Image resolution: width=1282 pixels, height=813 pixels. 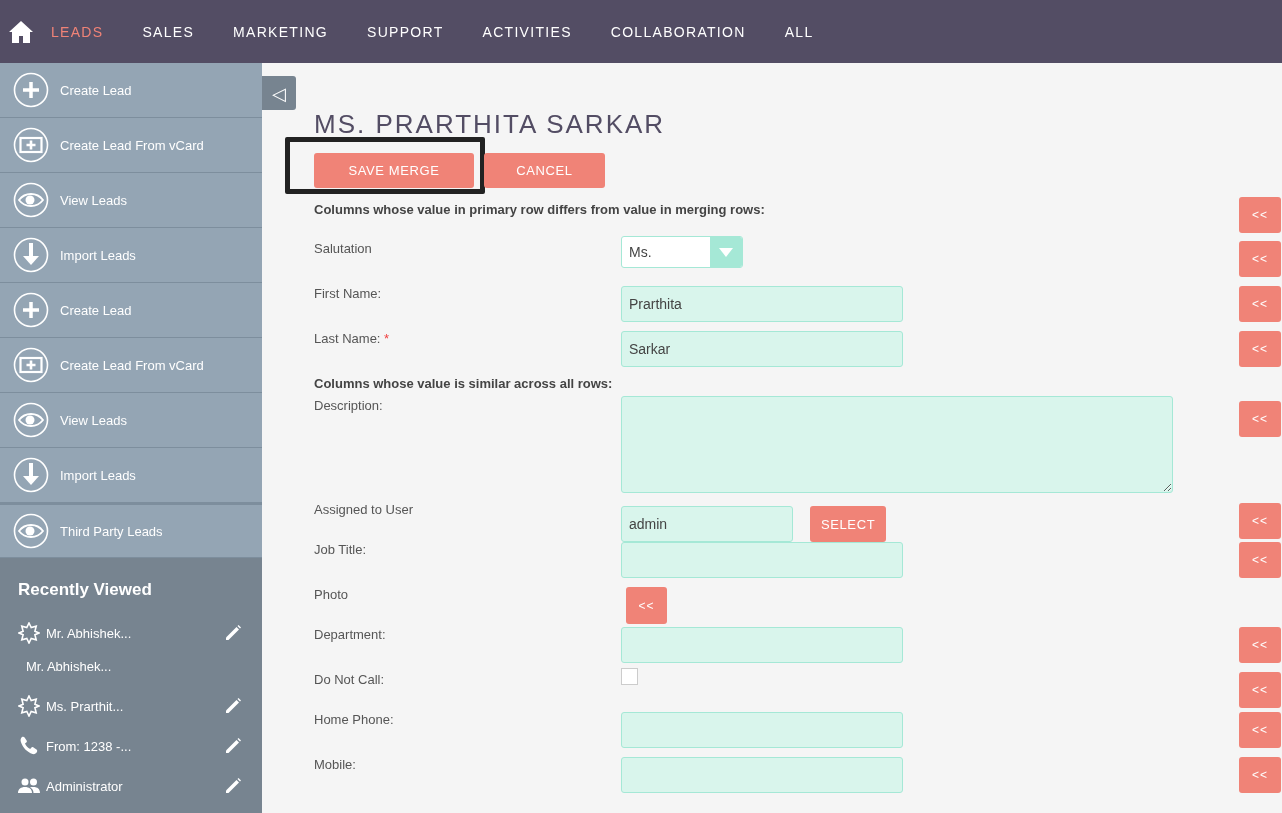 I want to click on field-label: Assigned to User, so click(x=364, y=509).